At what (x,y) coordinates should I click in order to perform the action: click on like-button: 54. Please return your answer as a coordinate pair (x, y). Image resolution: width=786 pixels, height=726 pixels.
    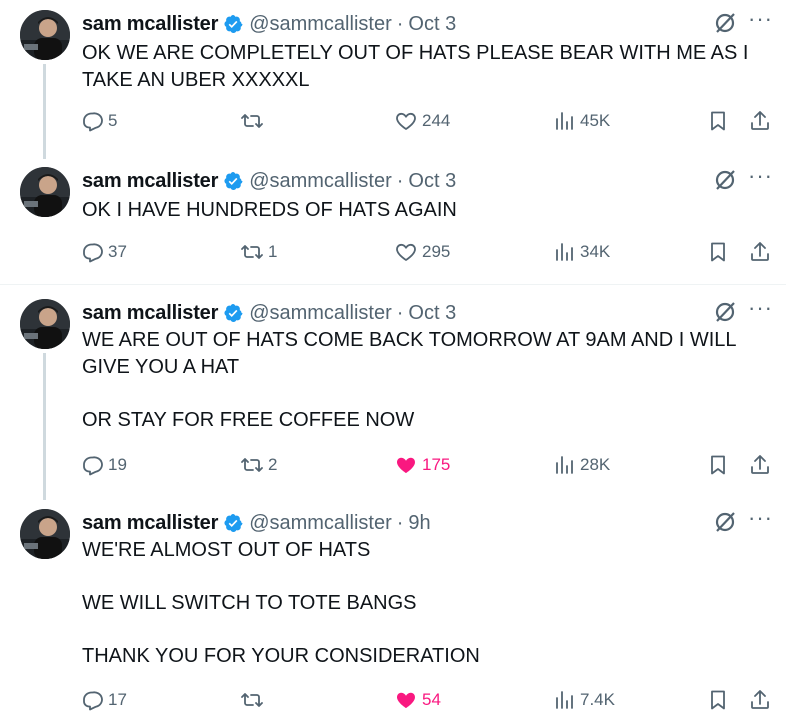
    Looking at the image, I should click on (417, 700).